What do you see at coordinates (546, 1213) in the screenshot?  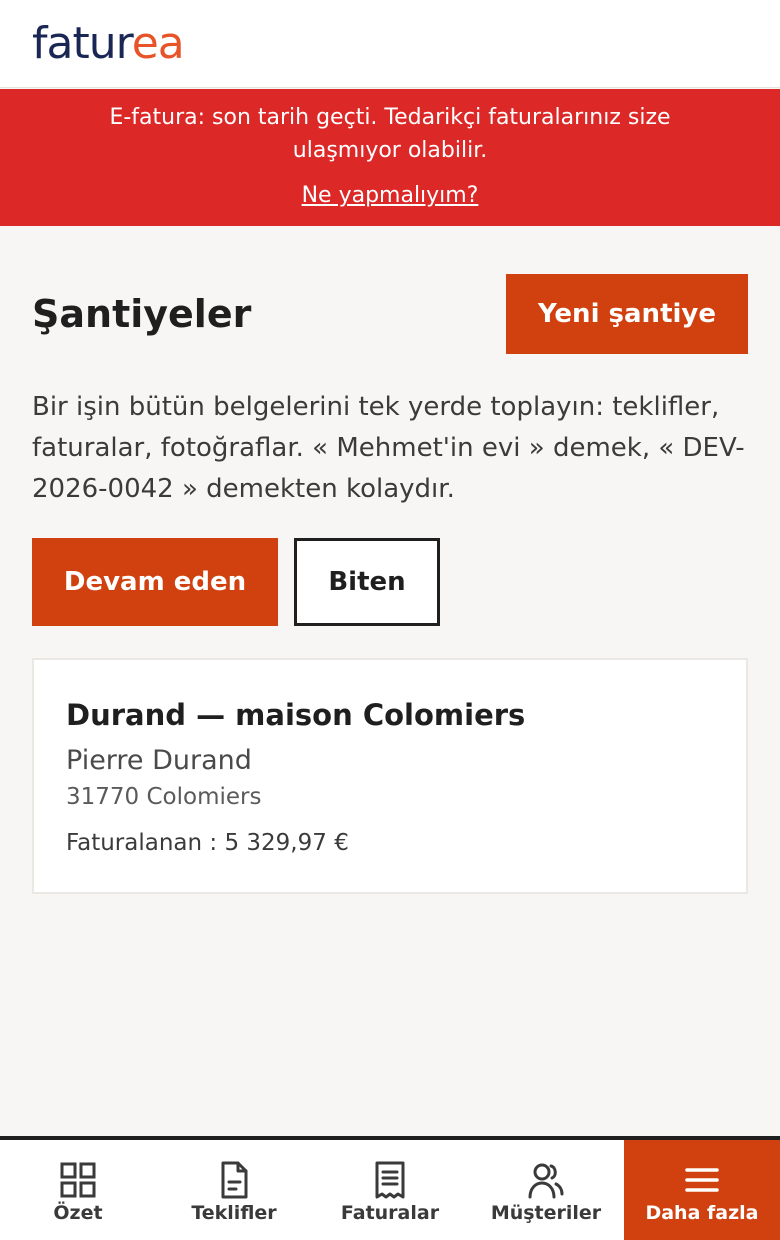 I see `nav-label-customers: Müşteriler` at bounding box center [546, 1213].